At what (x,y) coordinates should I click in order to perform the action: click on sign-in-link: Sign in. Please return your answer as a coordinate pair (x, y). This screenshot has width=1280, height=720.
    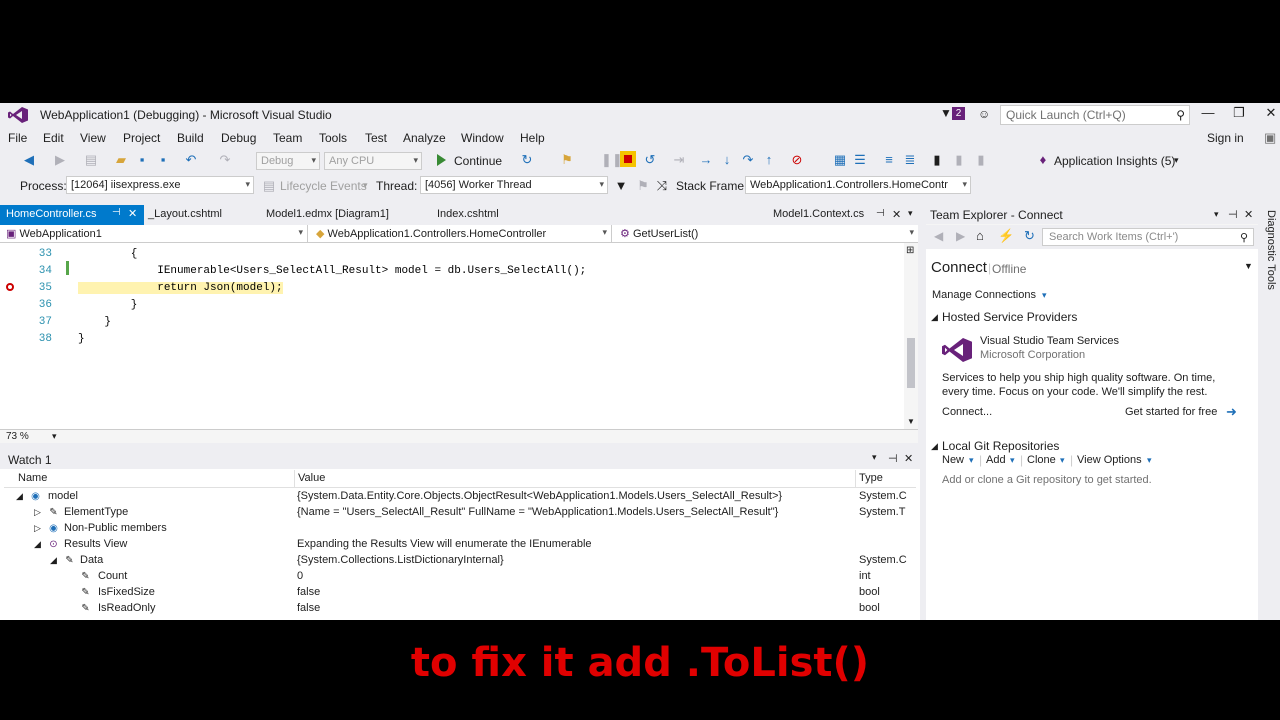
    Looking at the image, I should click on (1225, 138).